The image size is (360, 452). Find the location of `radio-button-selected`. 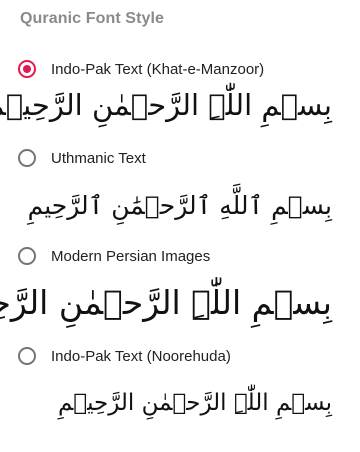

radio-button-selected is located at coordinates (27, 69).